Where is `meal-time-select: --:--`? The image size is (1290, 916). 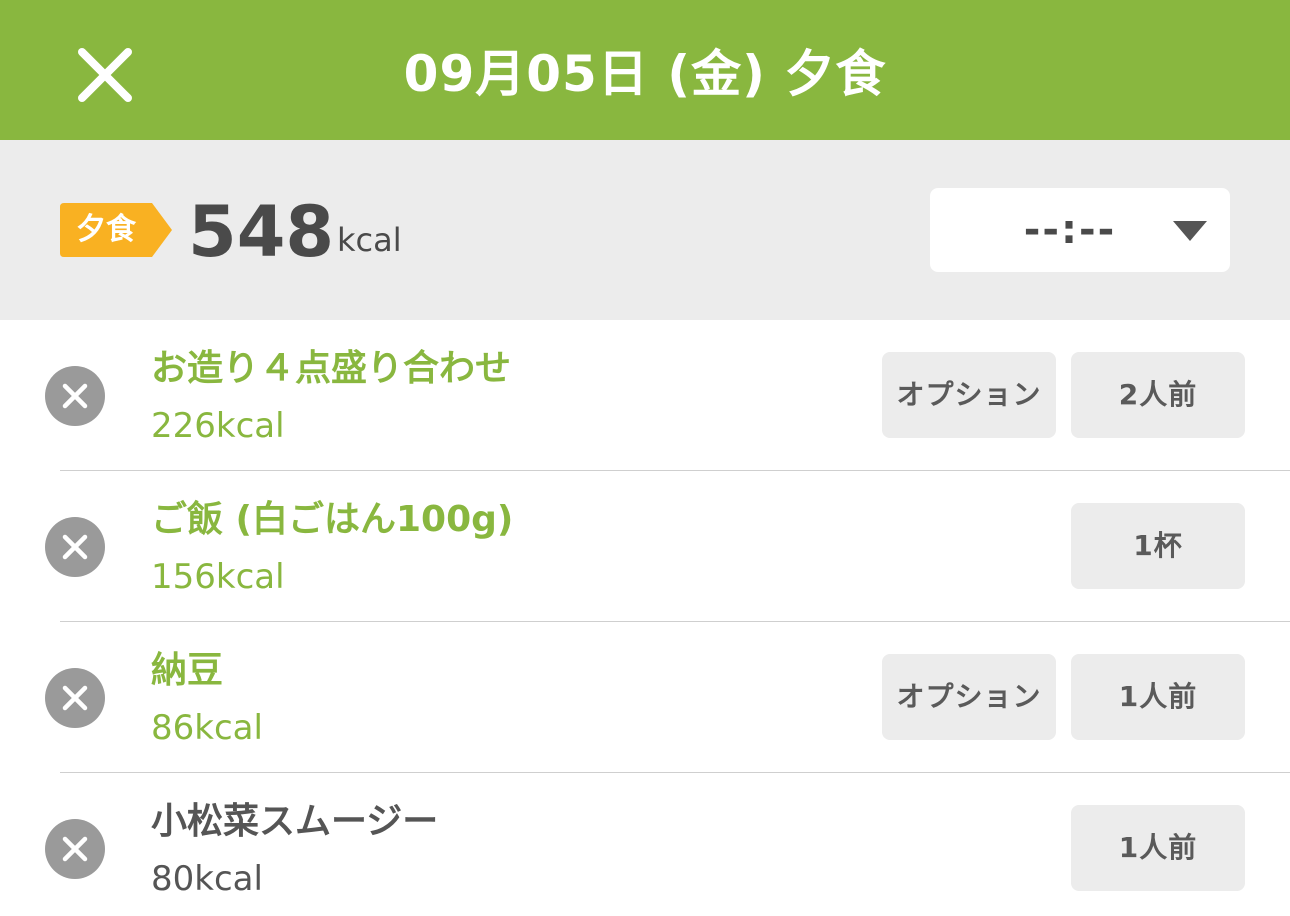 meal-time-select: --:-- is located at coordinates (1080, 230).